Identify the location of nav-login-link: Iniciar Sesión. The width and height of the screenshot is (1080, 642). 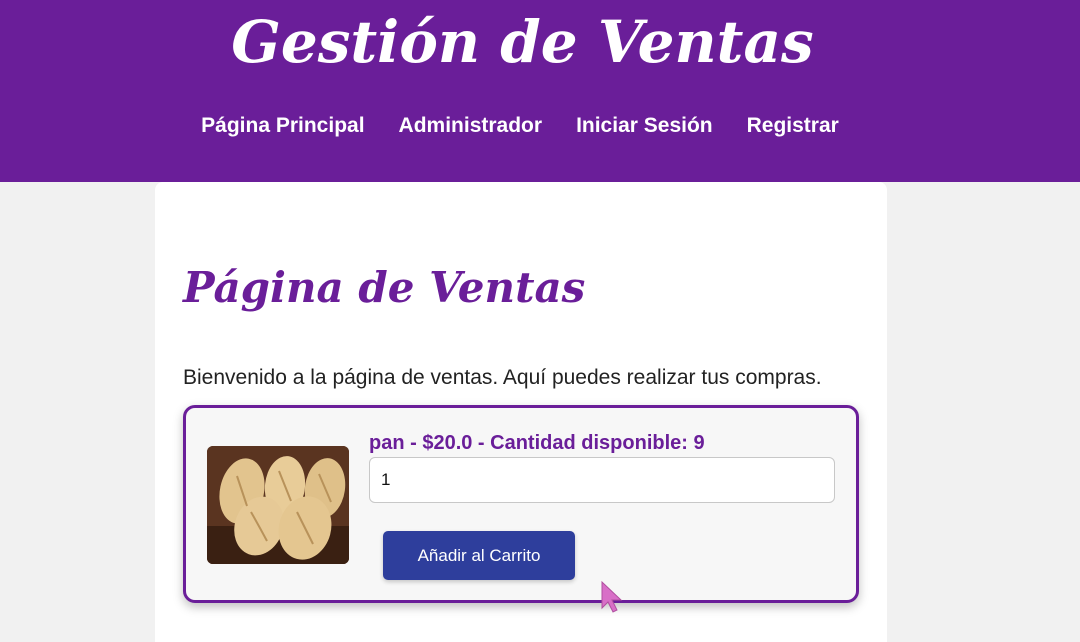
(644, 126).